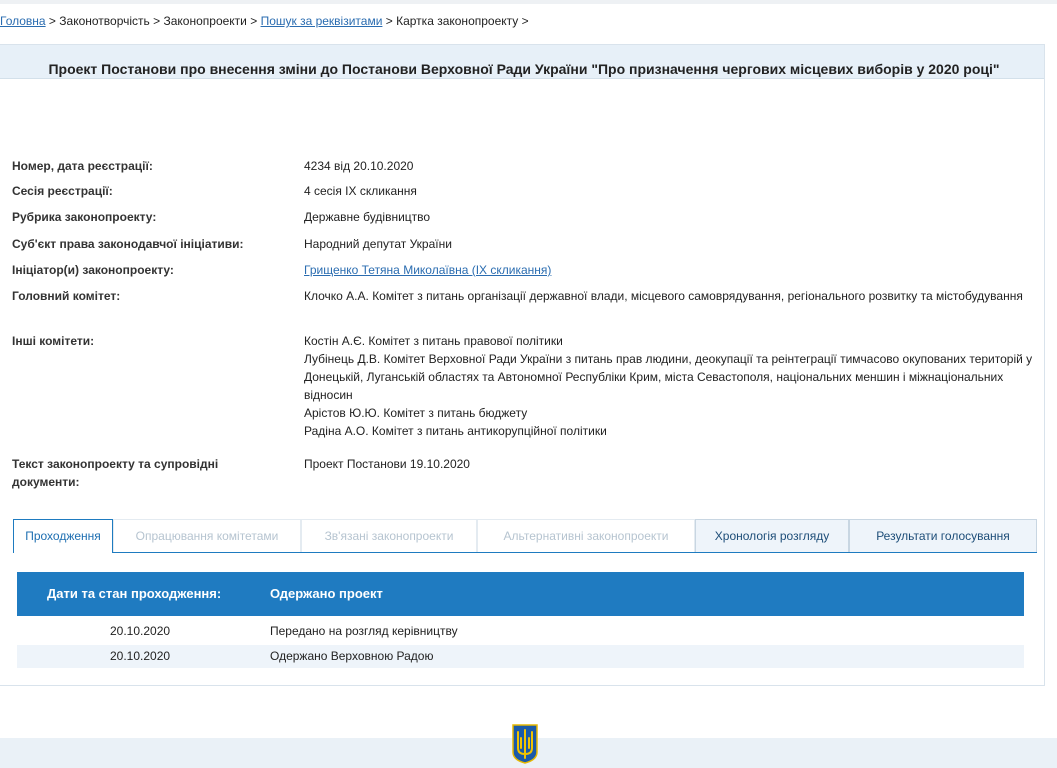  What do you see at coordinates (93, 270) in the screenshot?
I see `field-label: Ініціатор(и) законопроекту:` at bounding box center [93, 270].